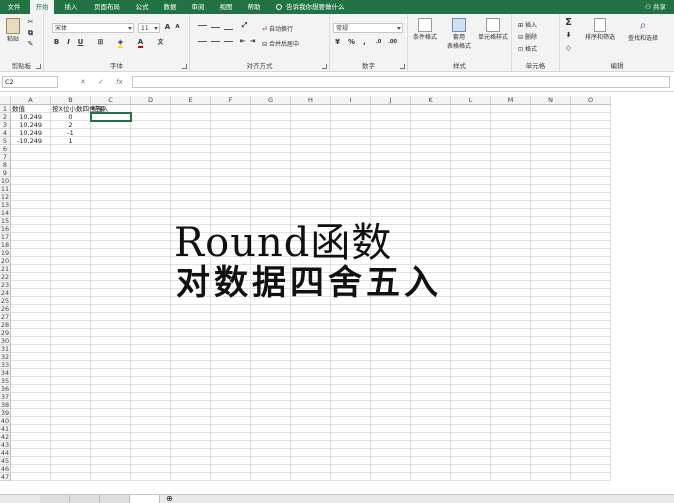 This screenshot has width=674, height=503. Describe the element at coordinates (151, 421) in the screenshot. I see `cell-d40` at that location.